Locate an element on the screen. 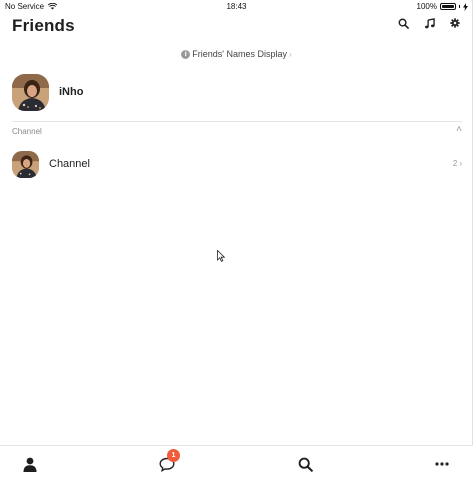  battery-icon is located at coordinates (448, 6).